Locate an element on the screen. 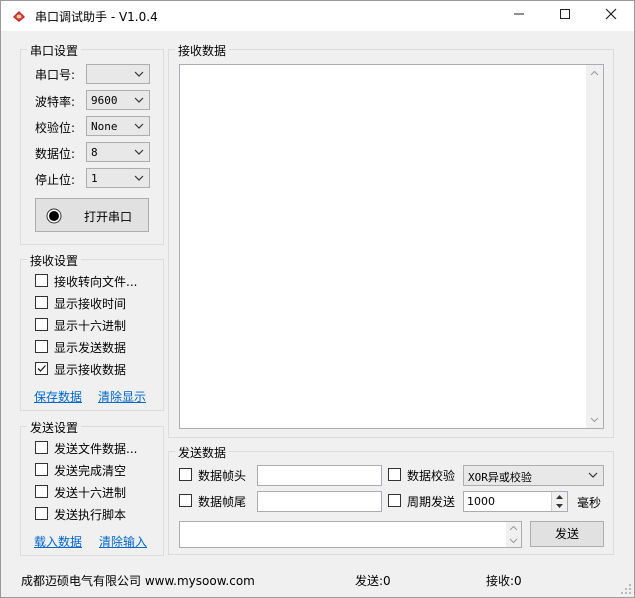 This screenshot has width=635, height=598. option-label: 发送十六进制 is located at coordinates (90, 493).